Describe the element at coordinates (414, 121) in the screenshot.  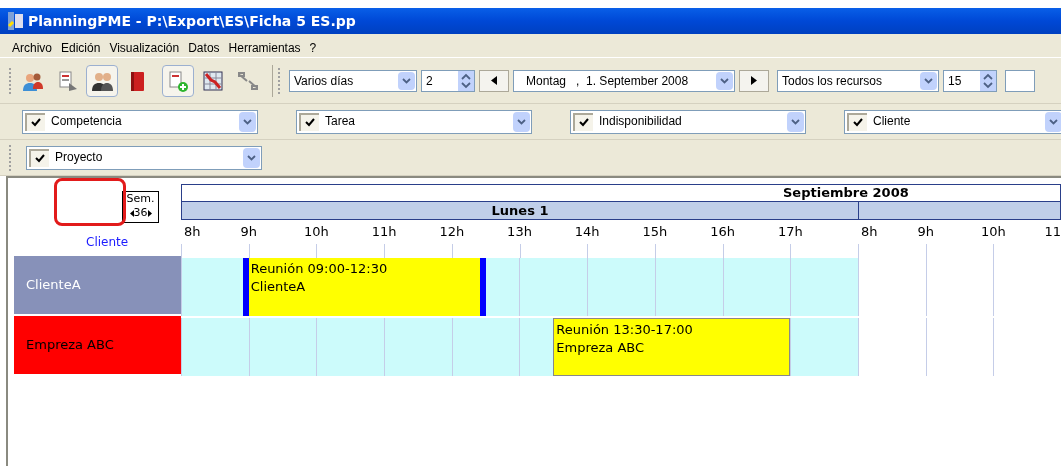
I see `filter-dropdown: Tarea` at that location.